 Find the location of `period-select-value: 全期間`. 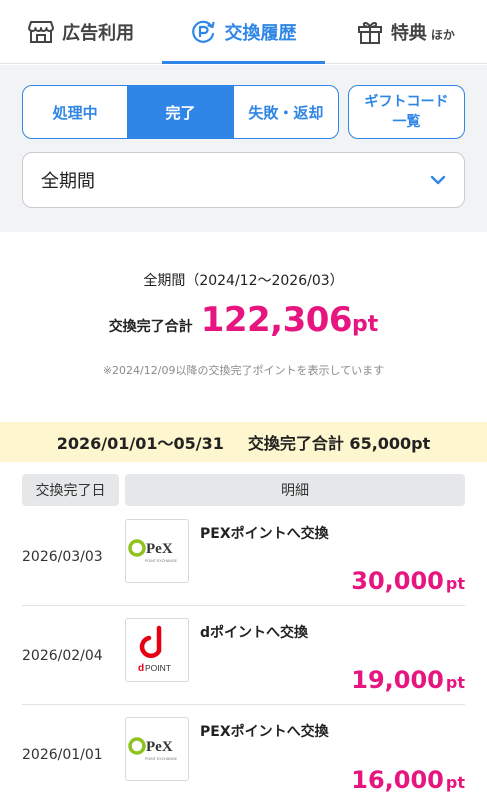

period-select-value: 全期間 is located at coordinates (68, 181).